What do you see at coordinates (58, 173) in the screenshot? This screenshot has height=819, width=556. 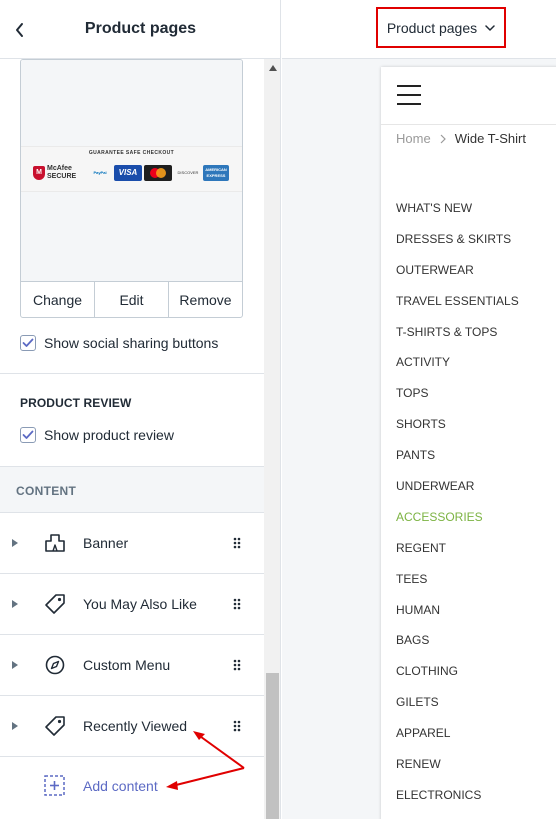 I see `mcafee-logo: M McAfee SECURE` at bounding box center [58, 173].